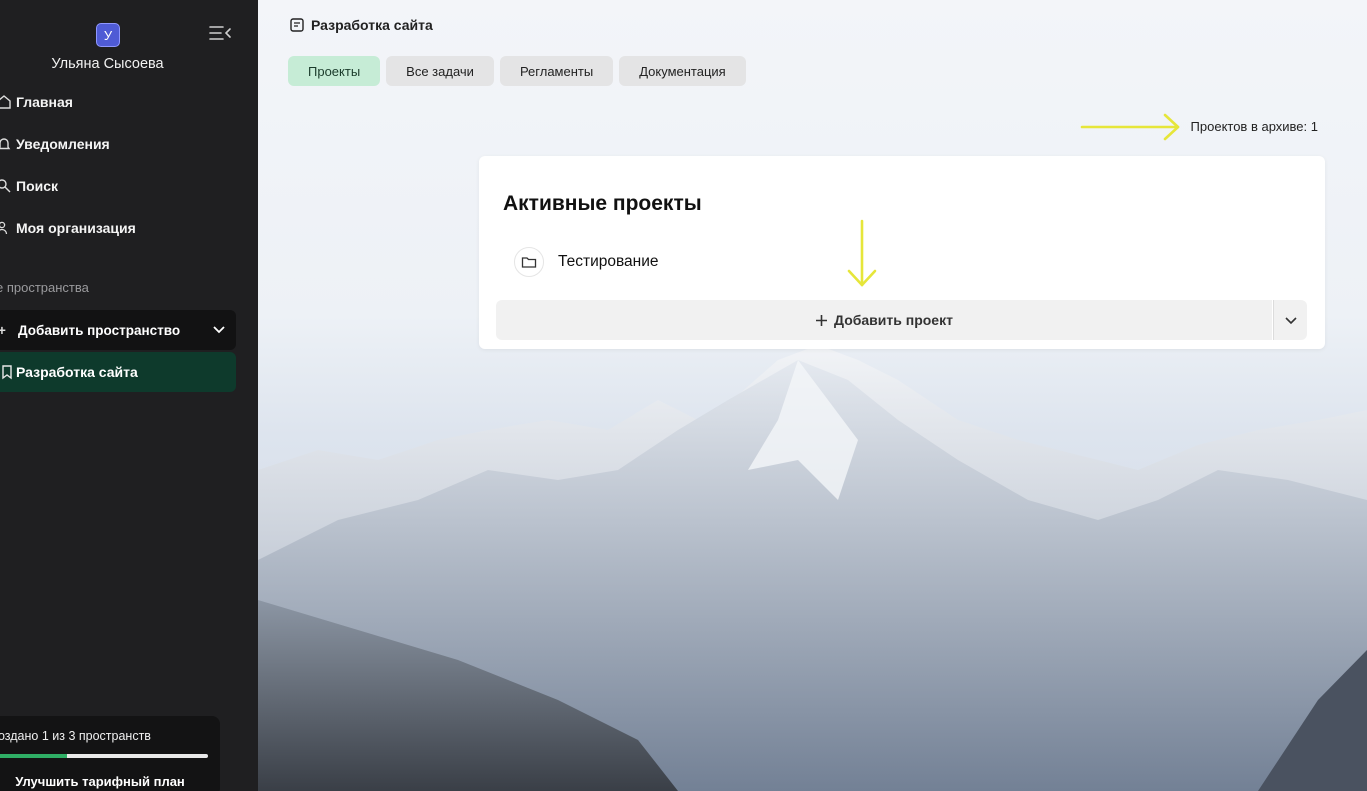 The image size is (1367, 791). I want to click on tab-regulations: Регламенты, so click(556, 71).